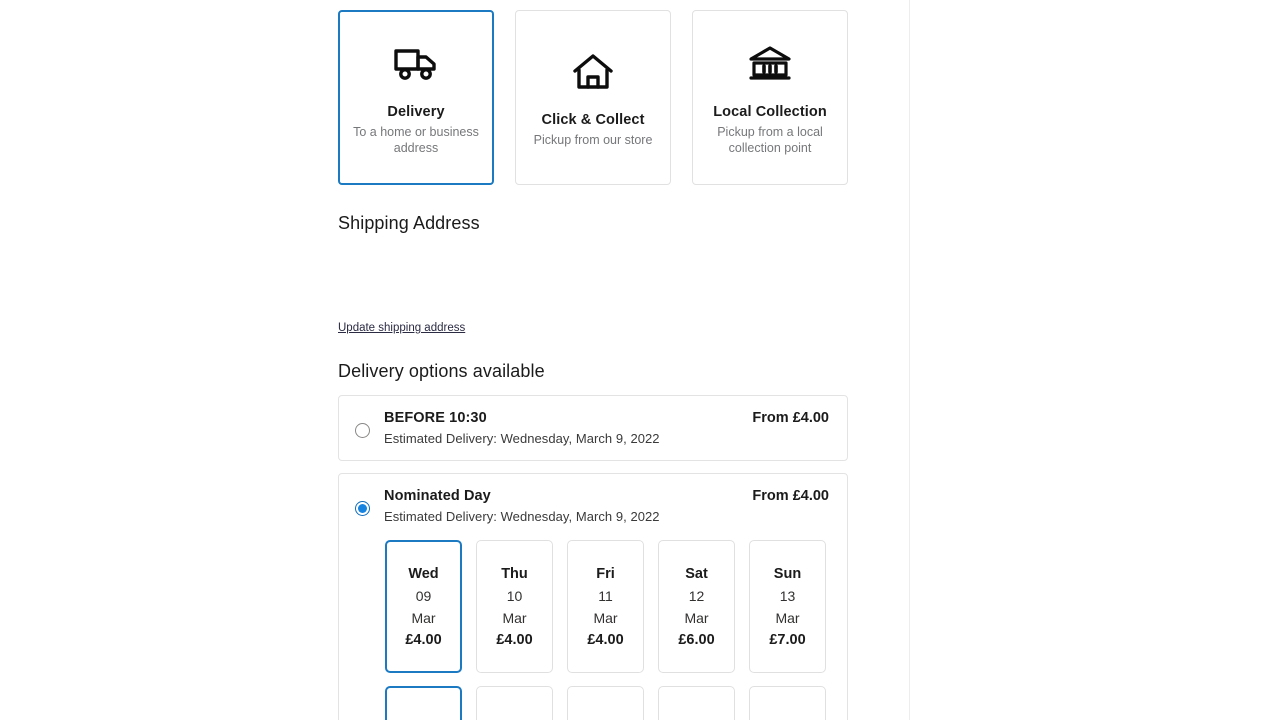  Describe the element at coordinates (593, 139) in the screenshot. I see `method-subtitle: Pickup from our store` at that location.